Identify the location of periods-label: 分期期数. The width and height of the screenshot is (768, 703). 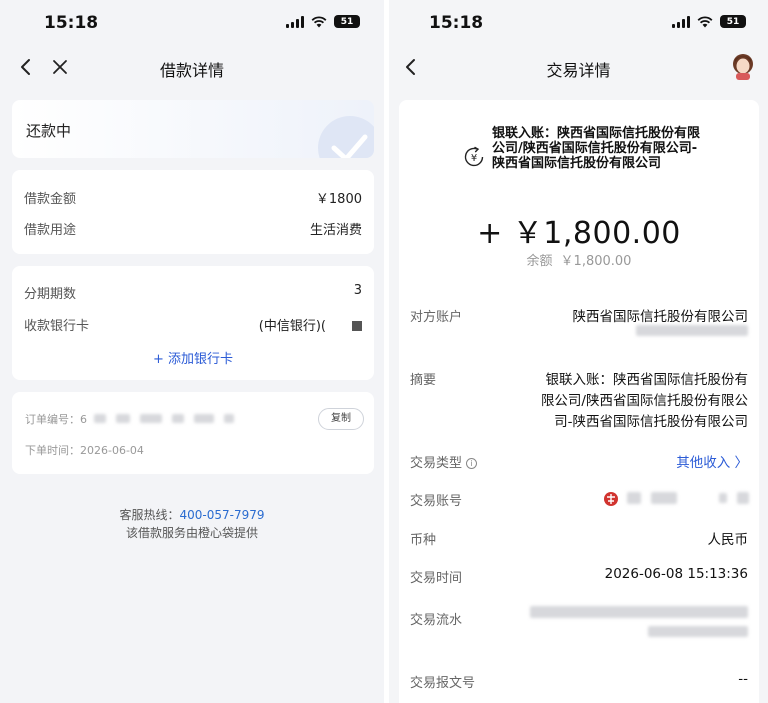
(50, 294).